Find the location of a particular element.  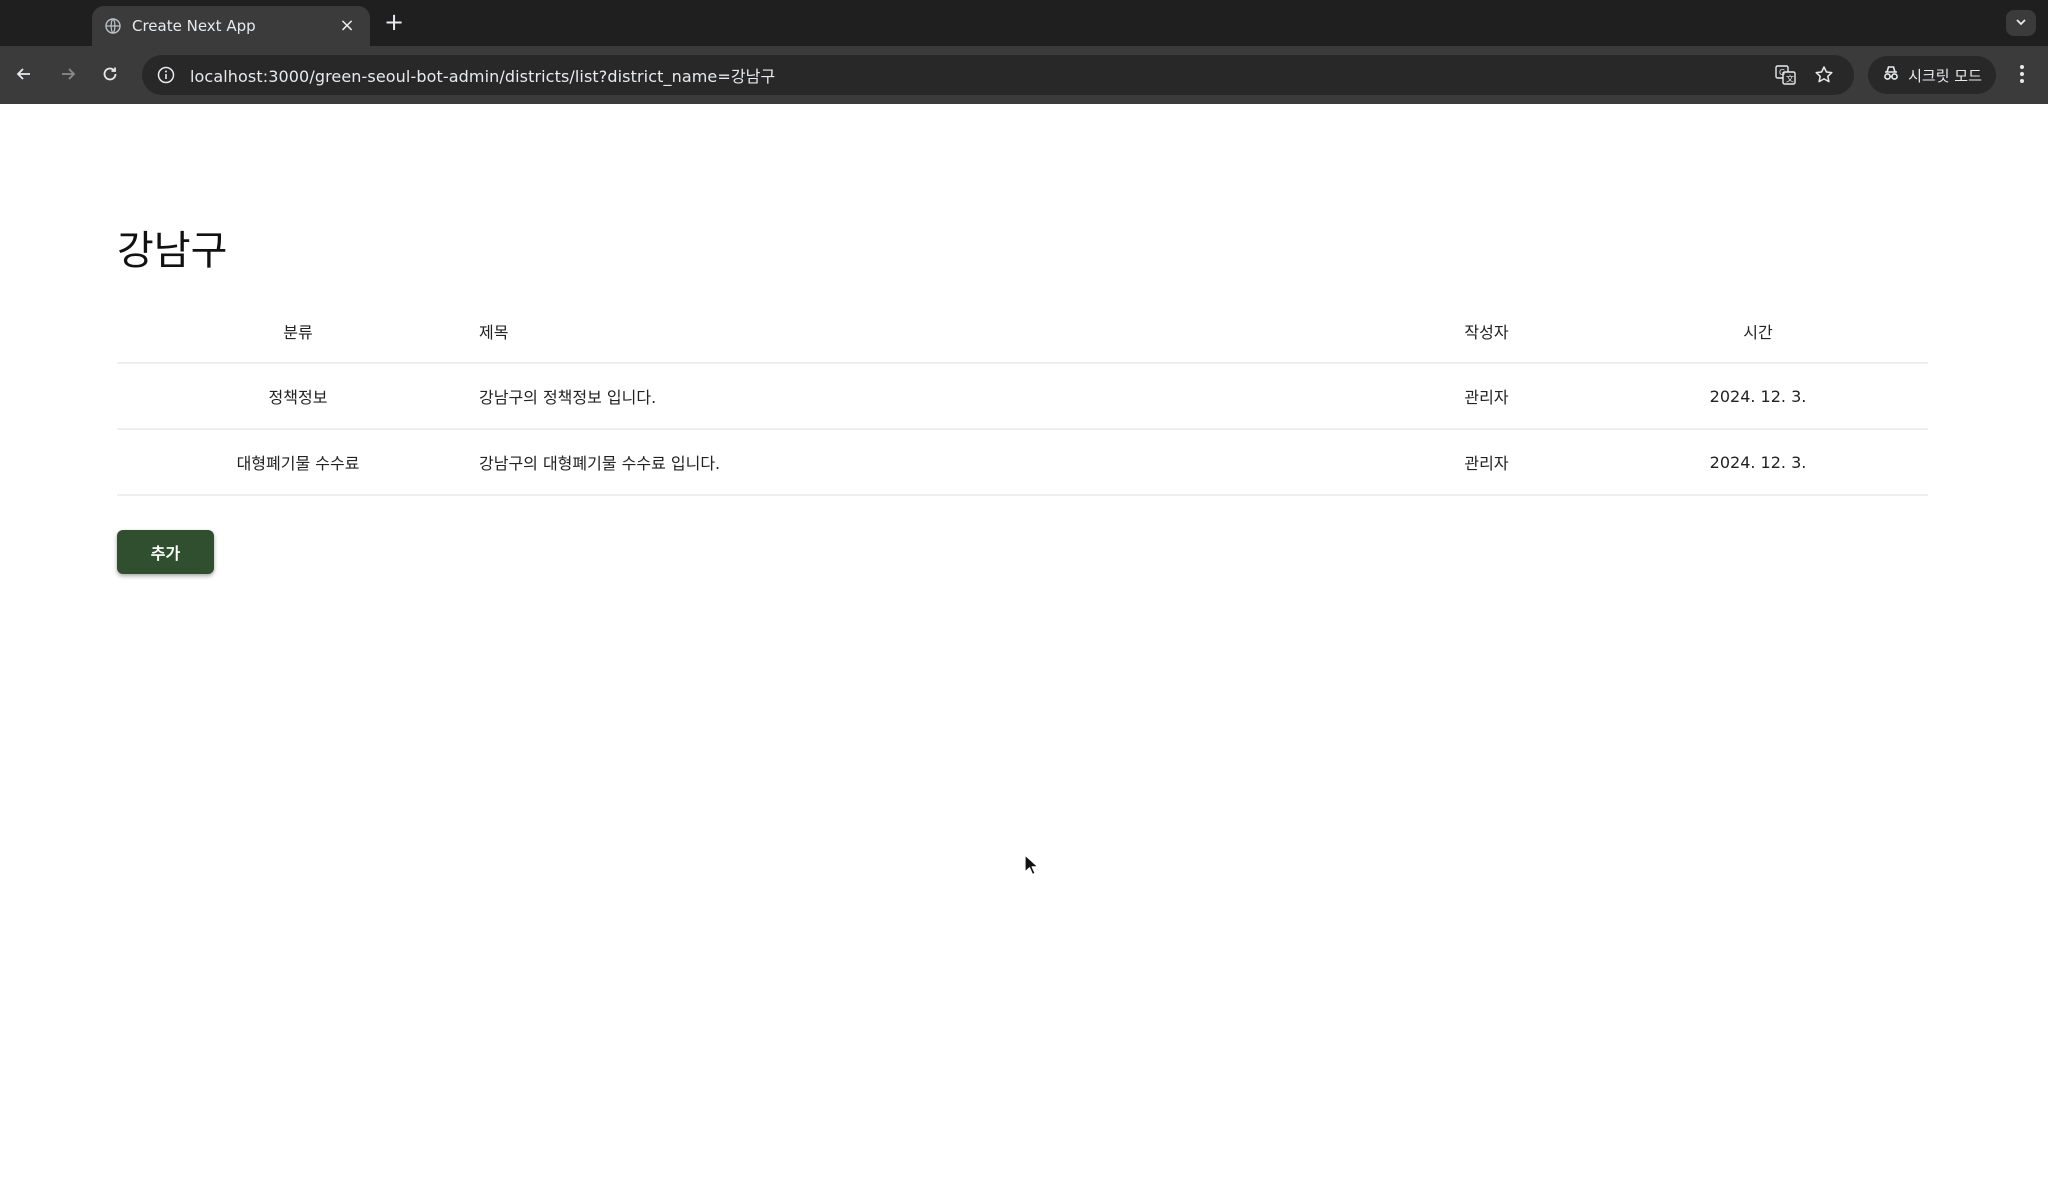

row-category: 정책정보 is located at coordinates (298, 396).